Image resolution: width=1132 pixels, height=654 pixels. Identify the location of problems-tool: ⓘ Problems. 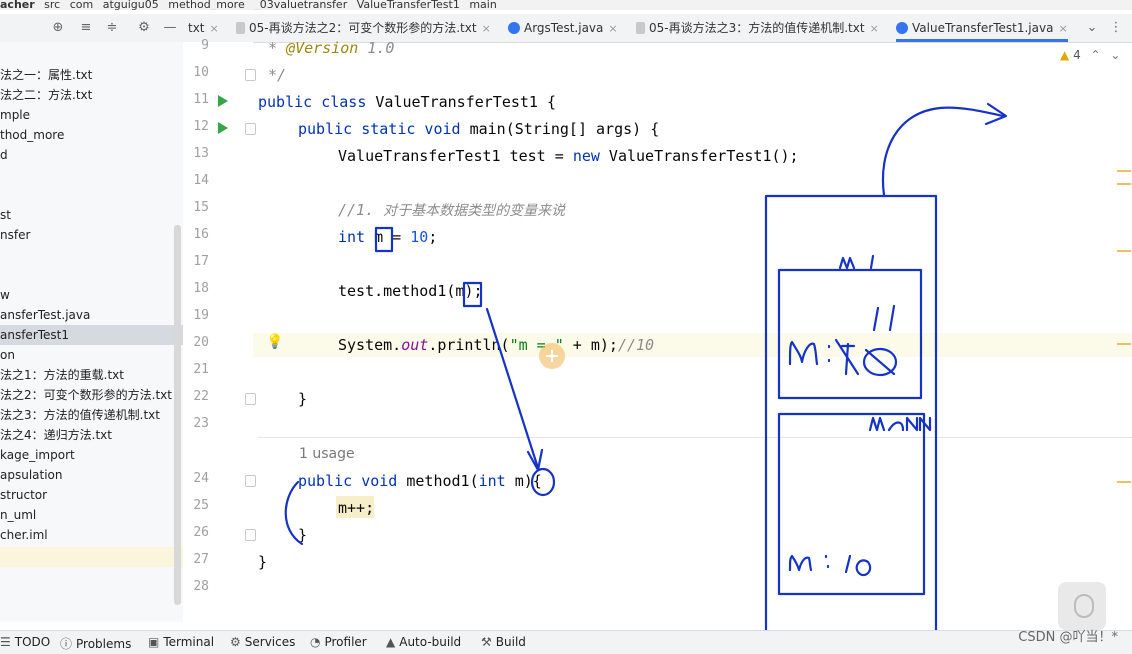
(95, 643).